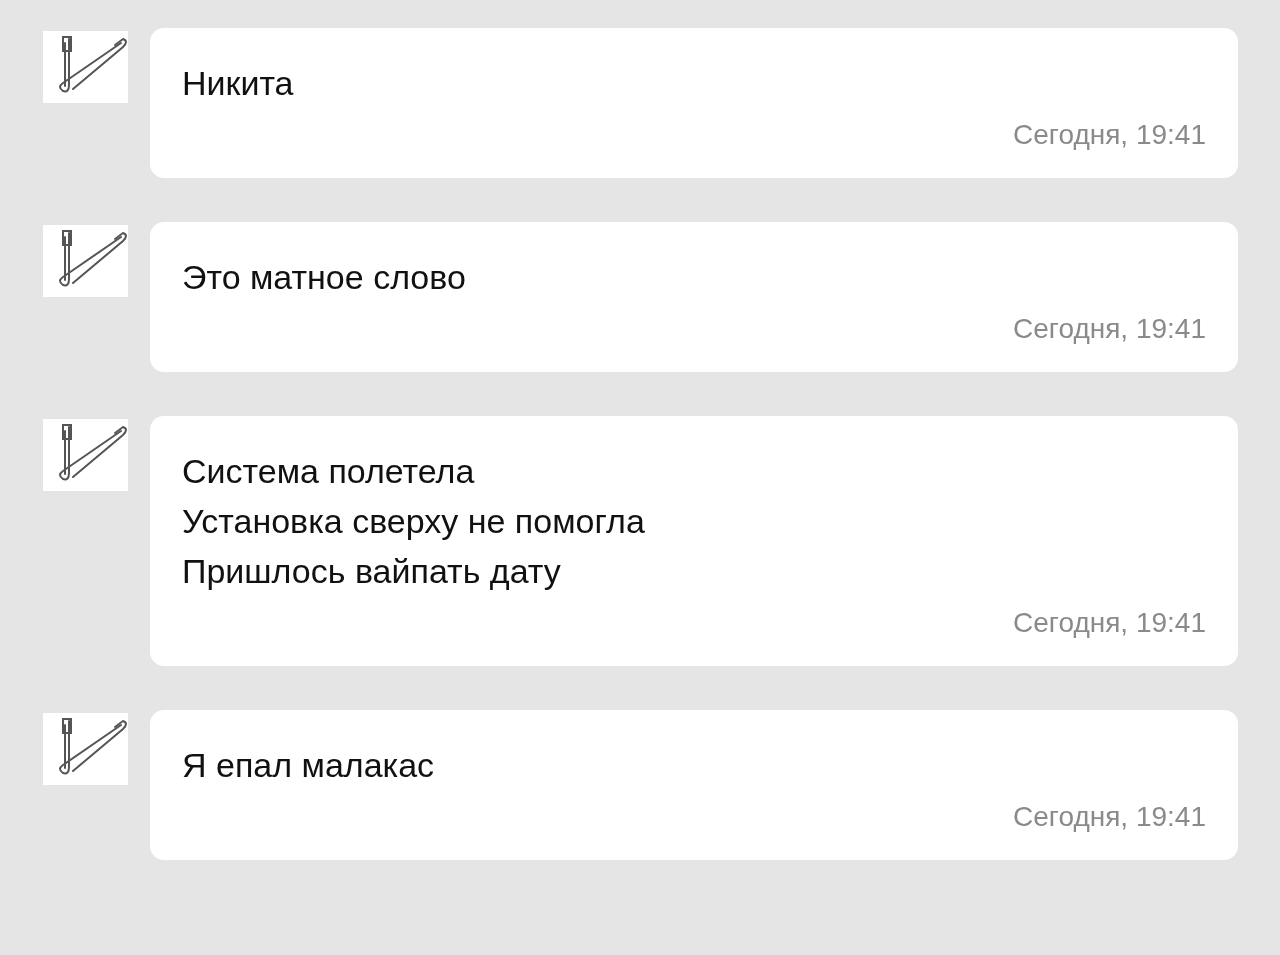 This screenshot has height=955, width=1280. What do you see at coordinates (309, 765) in the screenshot?
I see `message-text: Я епал малакас` at bounding box center [309, 765].